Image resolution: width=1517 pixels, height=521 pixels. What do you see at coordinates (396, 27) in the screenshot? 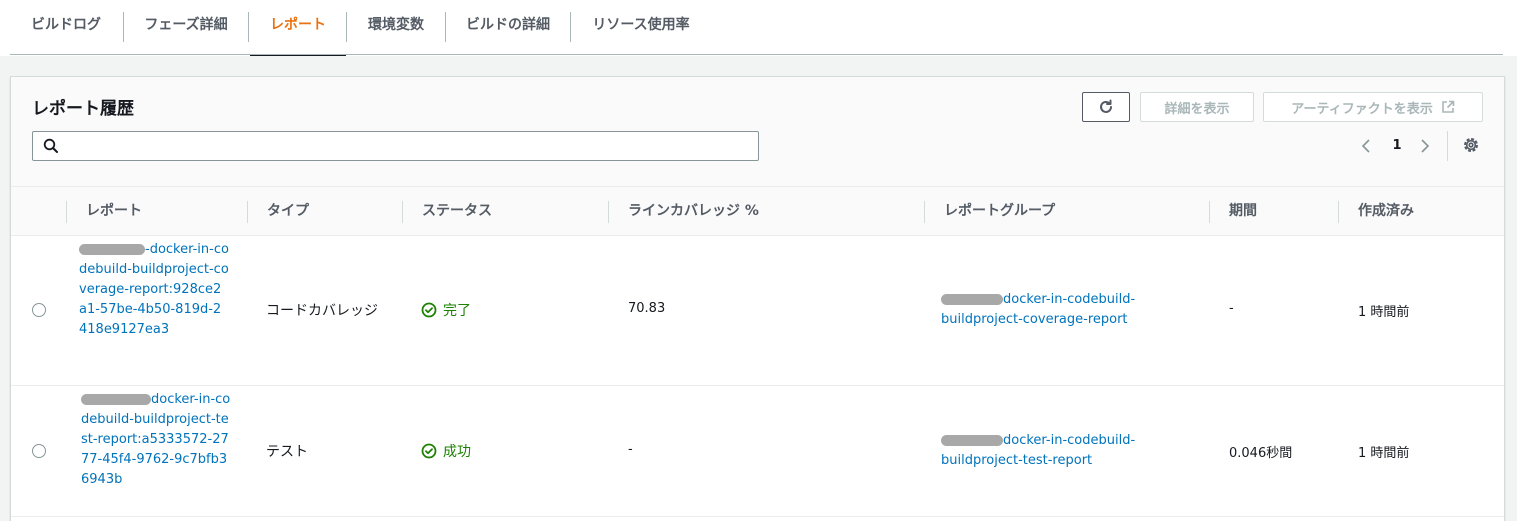
I see `tab-environment-variables: 環境変数` at bounding box center [396, 27].